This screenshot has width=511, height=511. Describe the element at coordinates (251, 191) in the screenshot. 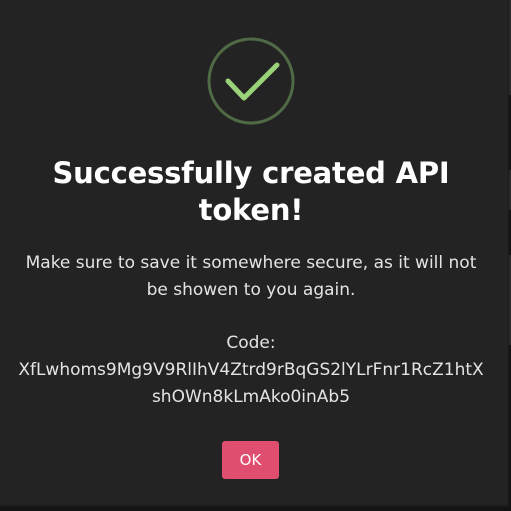

I see `dialog-title: Successfully created API token!` at that location.